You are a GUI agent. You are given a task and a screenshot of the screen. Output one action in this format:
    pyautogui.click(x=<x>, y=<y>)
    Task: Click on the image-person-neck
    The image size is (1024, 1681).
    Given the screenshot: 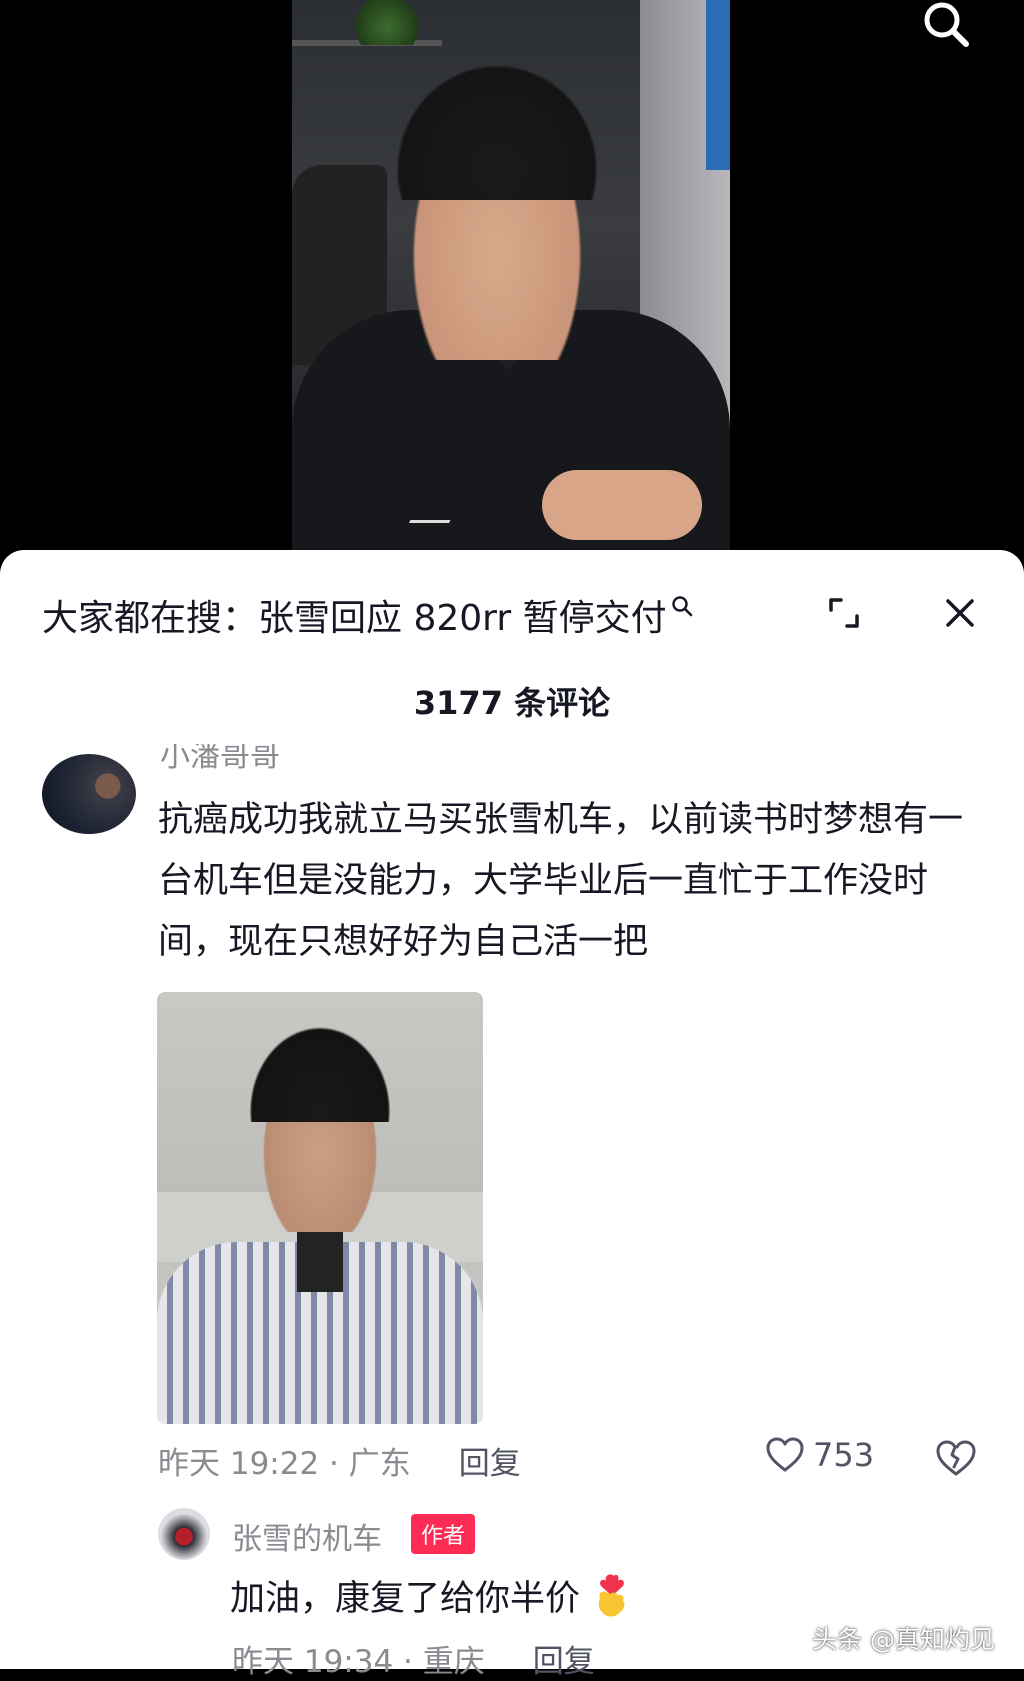 What is the action you would take?
    pyautogui.click(x=320, y=1262)
    